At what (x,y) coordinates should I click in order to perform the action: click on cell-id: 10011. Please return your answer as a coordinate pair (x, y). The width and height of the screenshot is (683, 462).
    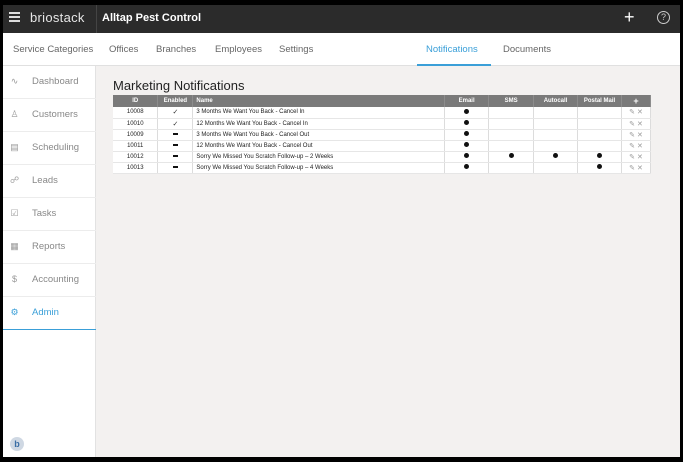
    Looking at the image, I should click on (136, 146).